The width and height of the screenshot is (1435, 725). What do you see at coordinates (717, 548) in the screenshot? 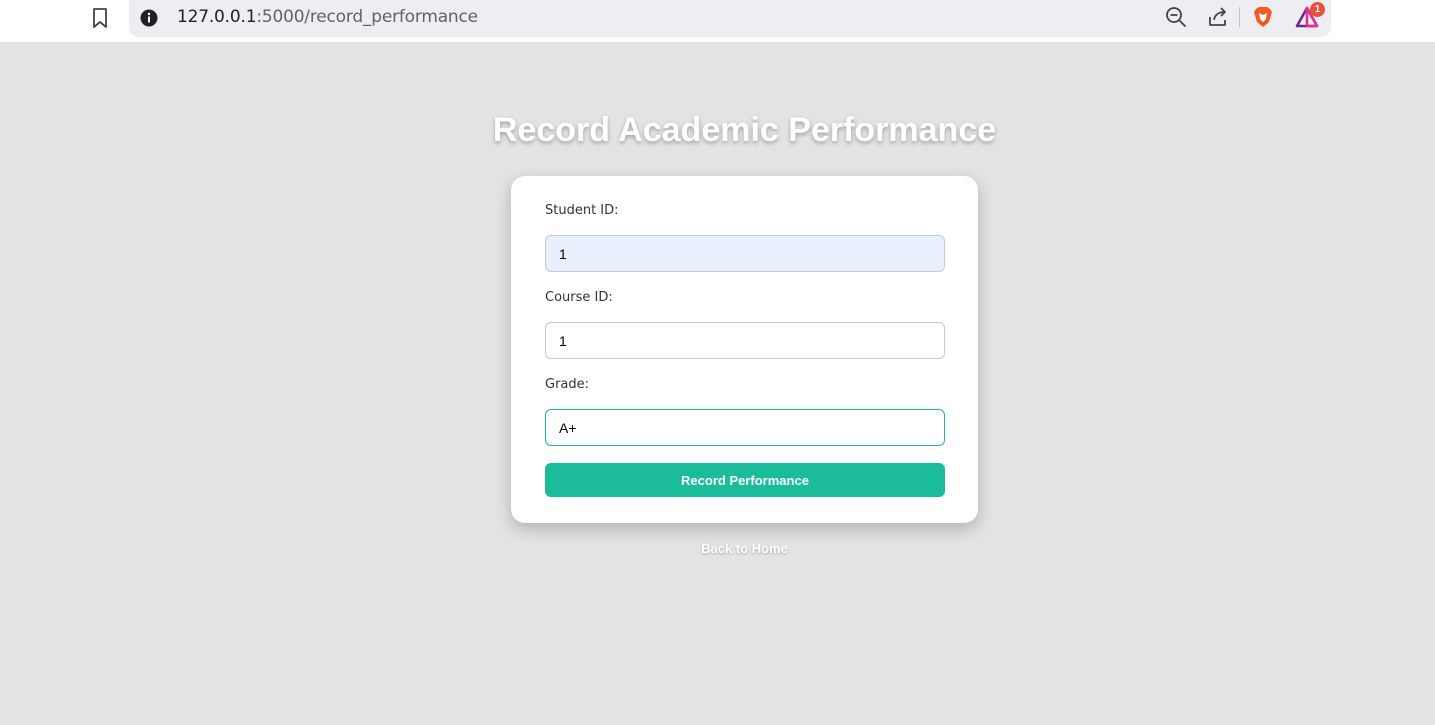
I see `back-to-home-link: Back to Home` at bounding box center [717, 548].